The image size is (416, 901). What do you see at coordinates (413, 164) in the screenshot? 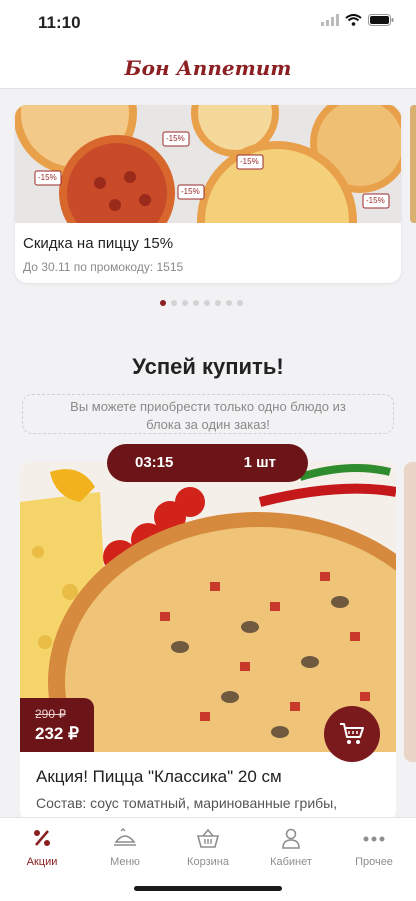
I see `next-promo-card` at bounding box center [413, 164].